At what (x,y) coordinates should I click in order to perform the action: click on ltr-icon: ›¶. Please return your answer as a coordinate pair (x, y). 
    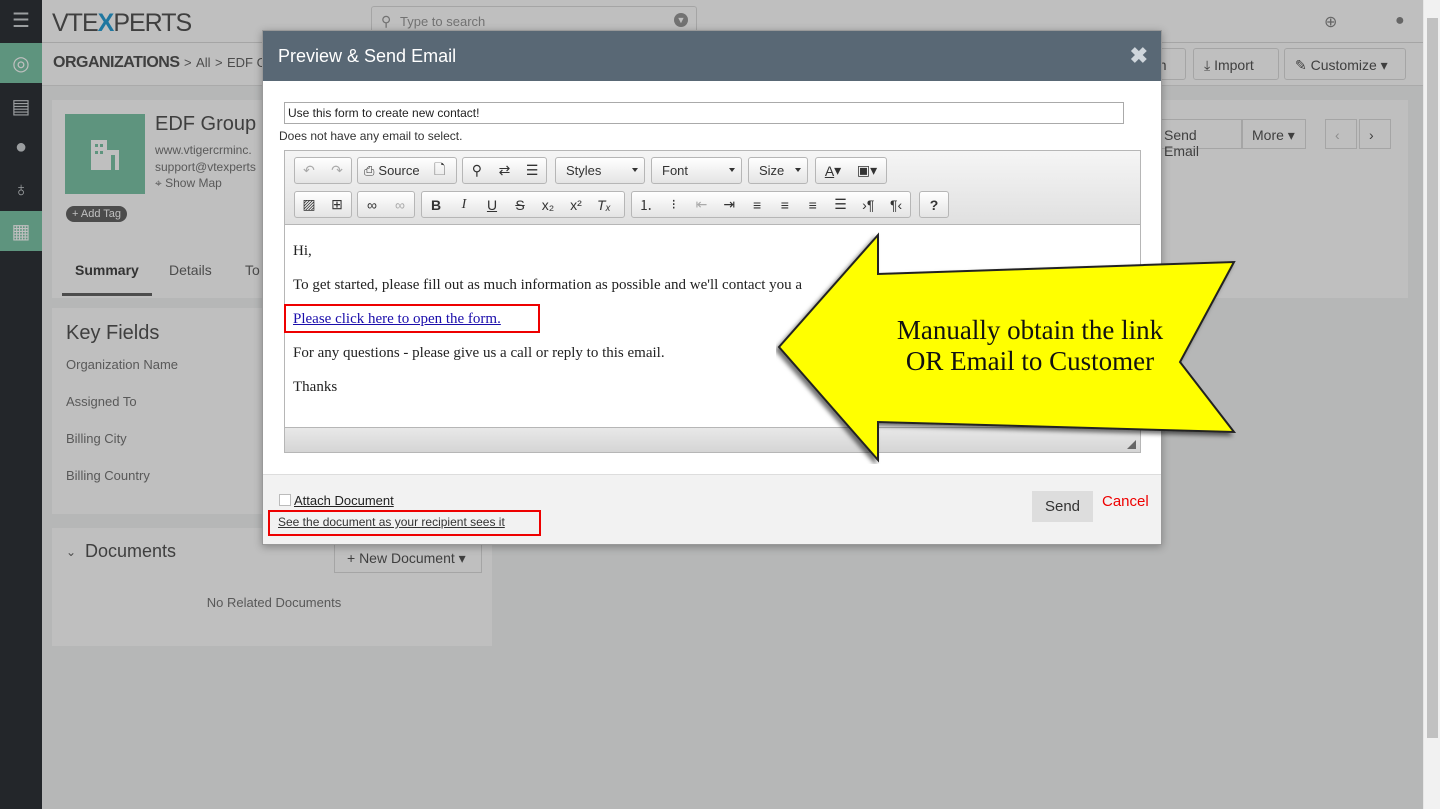
    Looking at the image, I should click on (868, 204).